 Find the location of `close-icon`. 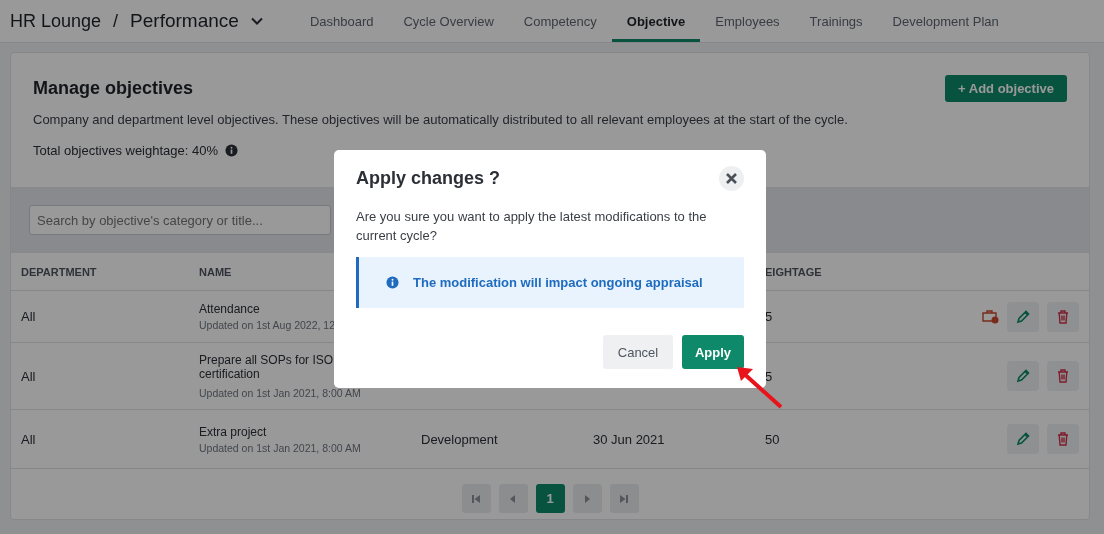

close-icon is located at coordinates (731, 178).